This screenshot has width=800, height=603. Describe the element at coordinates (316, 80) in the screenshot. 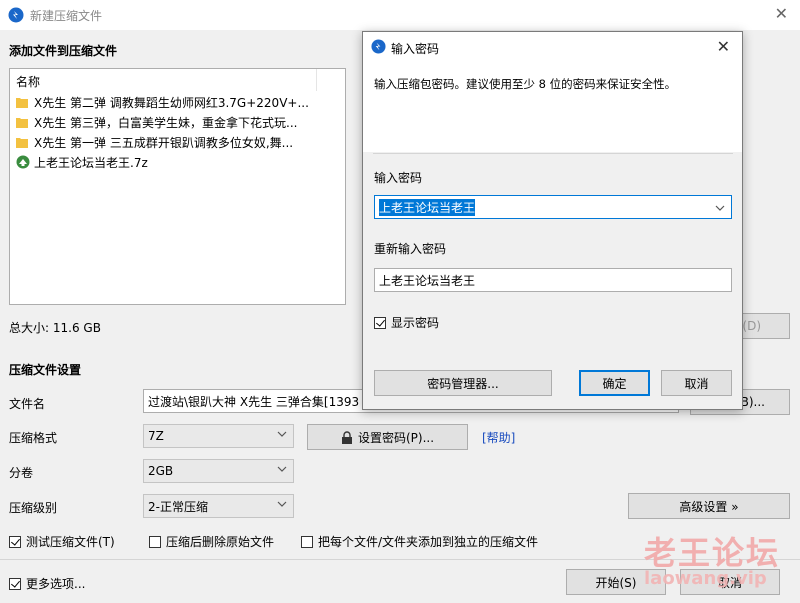

I see `header-divider` at that location.